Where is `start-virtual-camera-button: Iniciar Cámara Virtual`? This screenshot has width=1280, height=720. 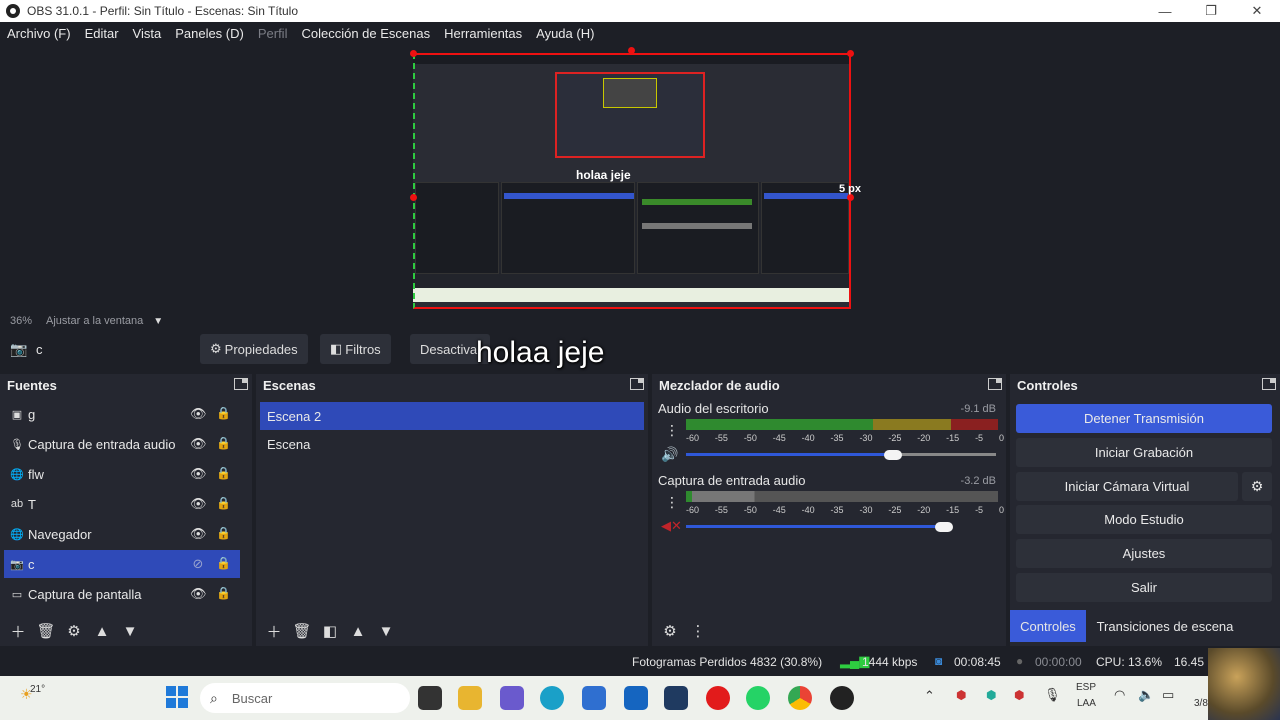
start-virtual-camera-button: Iniciar Cámara Virtual is located at coordinates (1127, 486).